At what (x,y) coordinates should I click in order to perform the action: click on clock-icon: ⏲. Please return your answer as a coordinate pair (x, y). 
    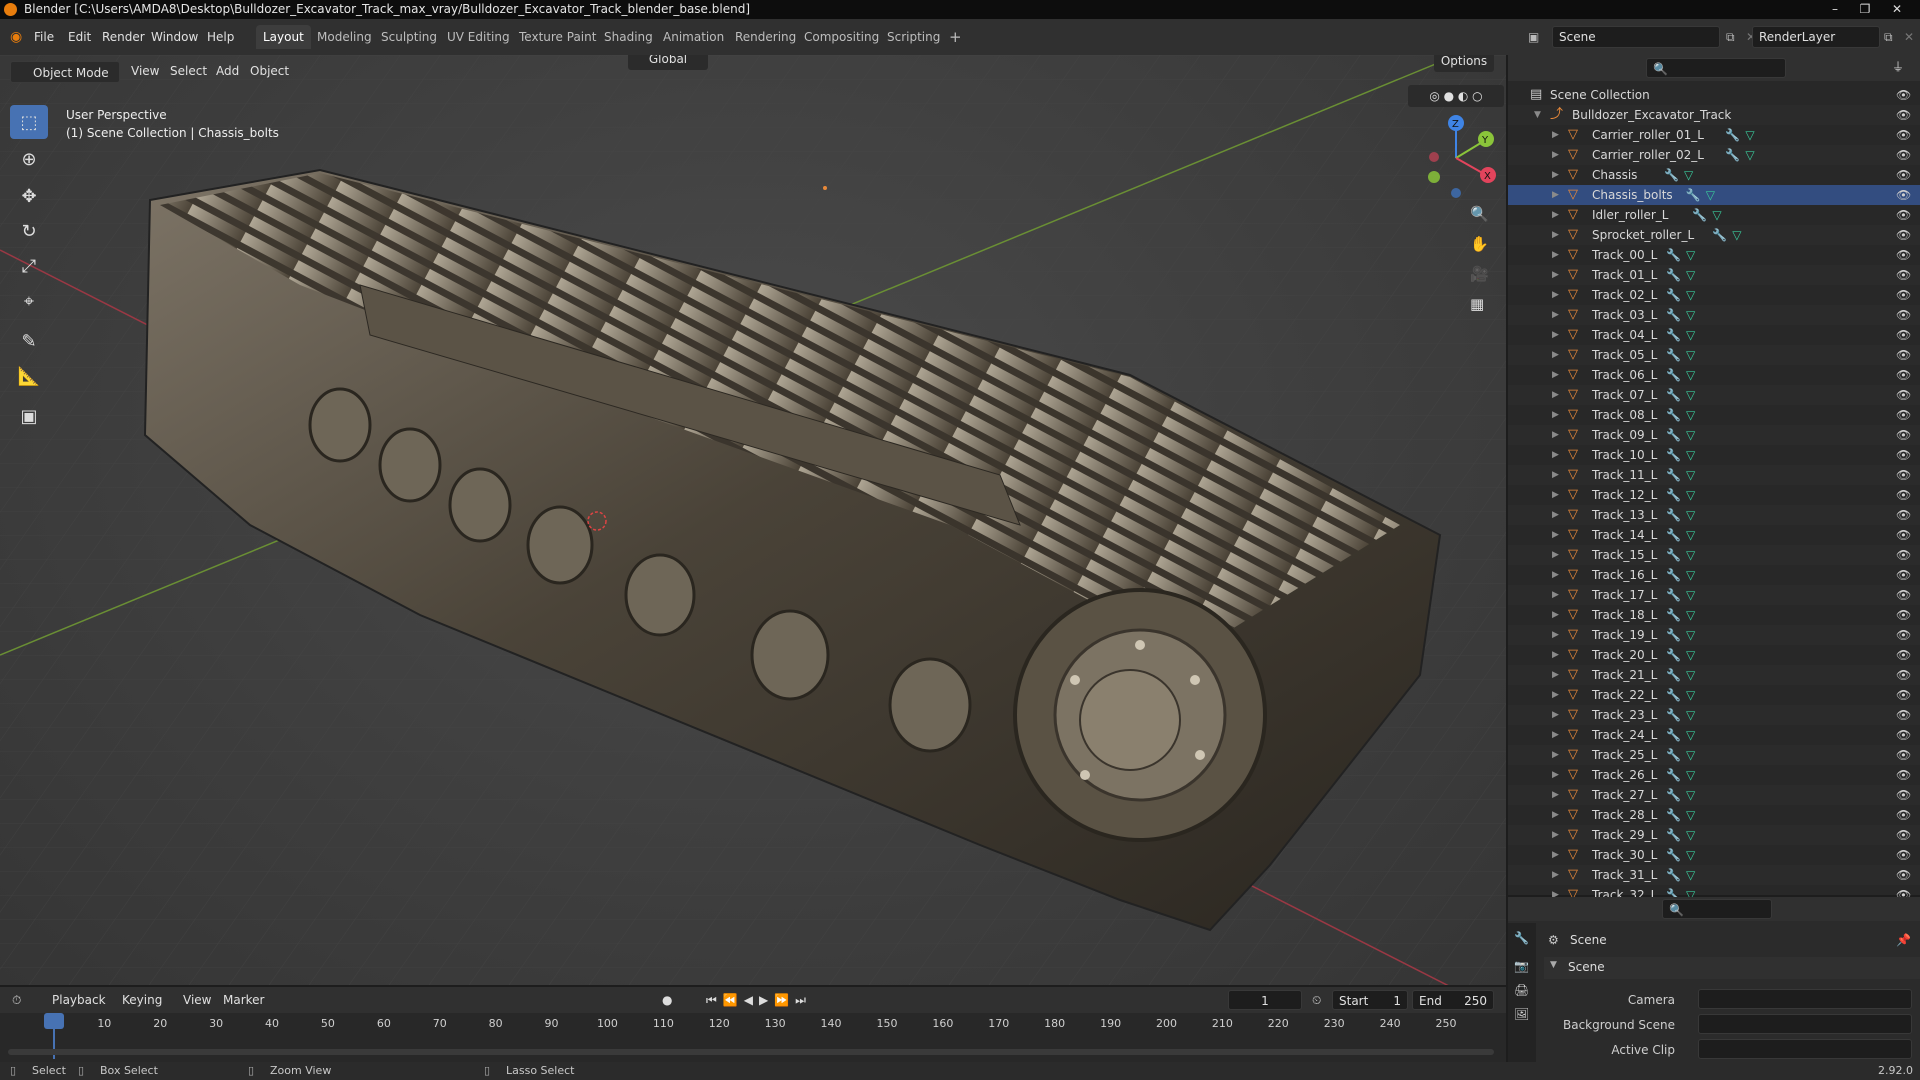
    Looking at the image, I should click on (1316, 1000).